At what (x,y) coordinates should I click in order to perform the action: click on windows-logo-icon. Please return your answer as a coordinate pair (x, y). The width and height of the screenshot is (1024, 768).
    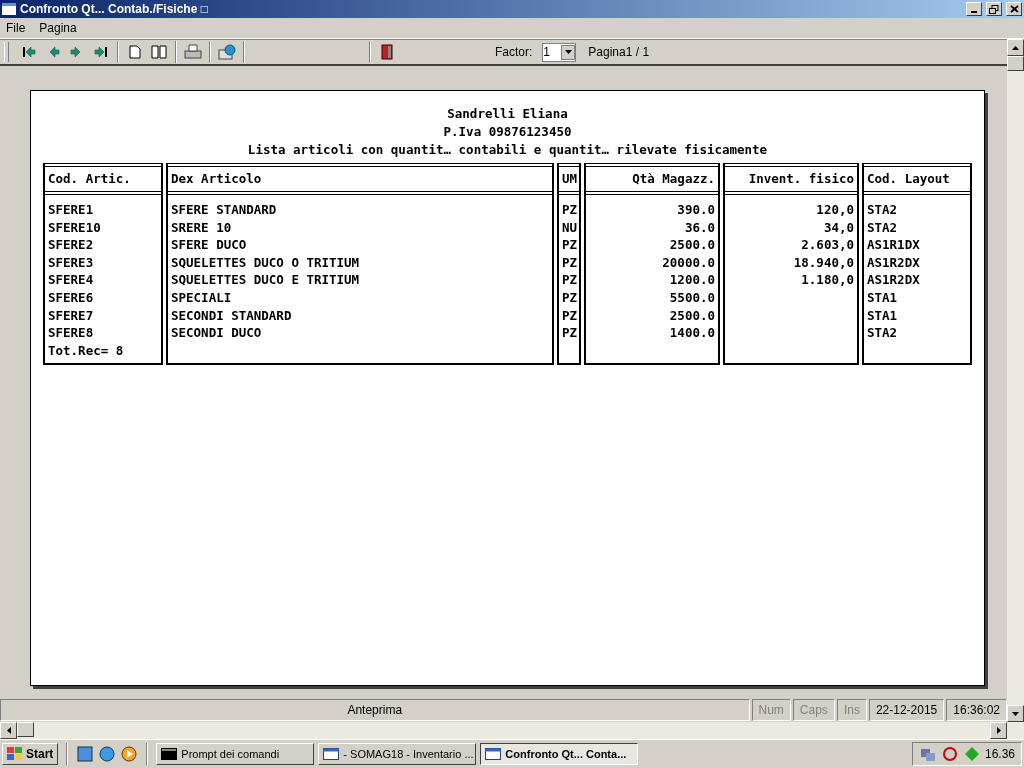
    Looking at the image, I should click on (15, 754).